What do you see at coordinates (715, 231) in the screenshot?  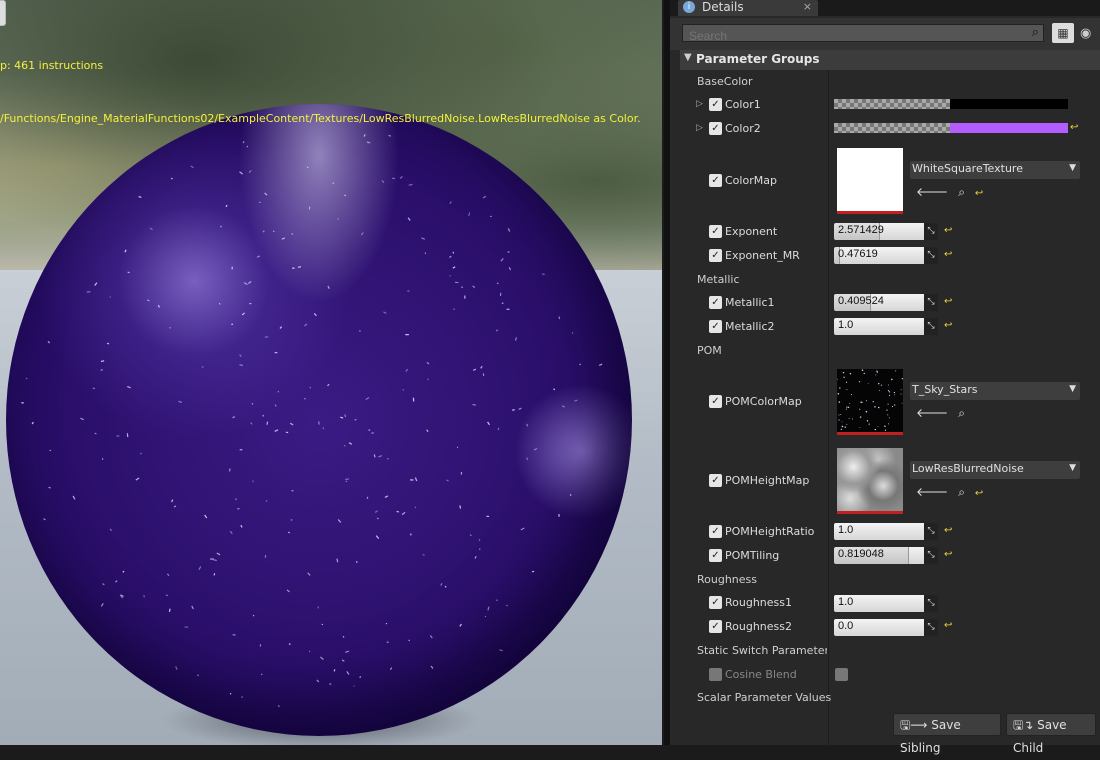 I see `exponent-checkbox: ✓` at bounding box center [715, 231].